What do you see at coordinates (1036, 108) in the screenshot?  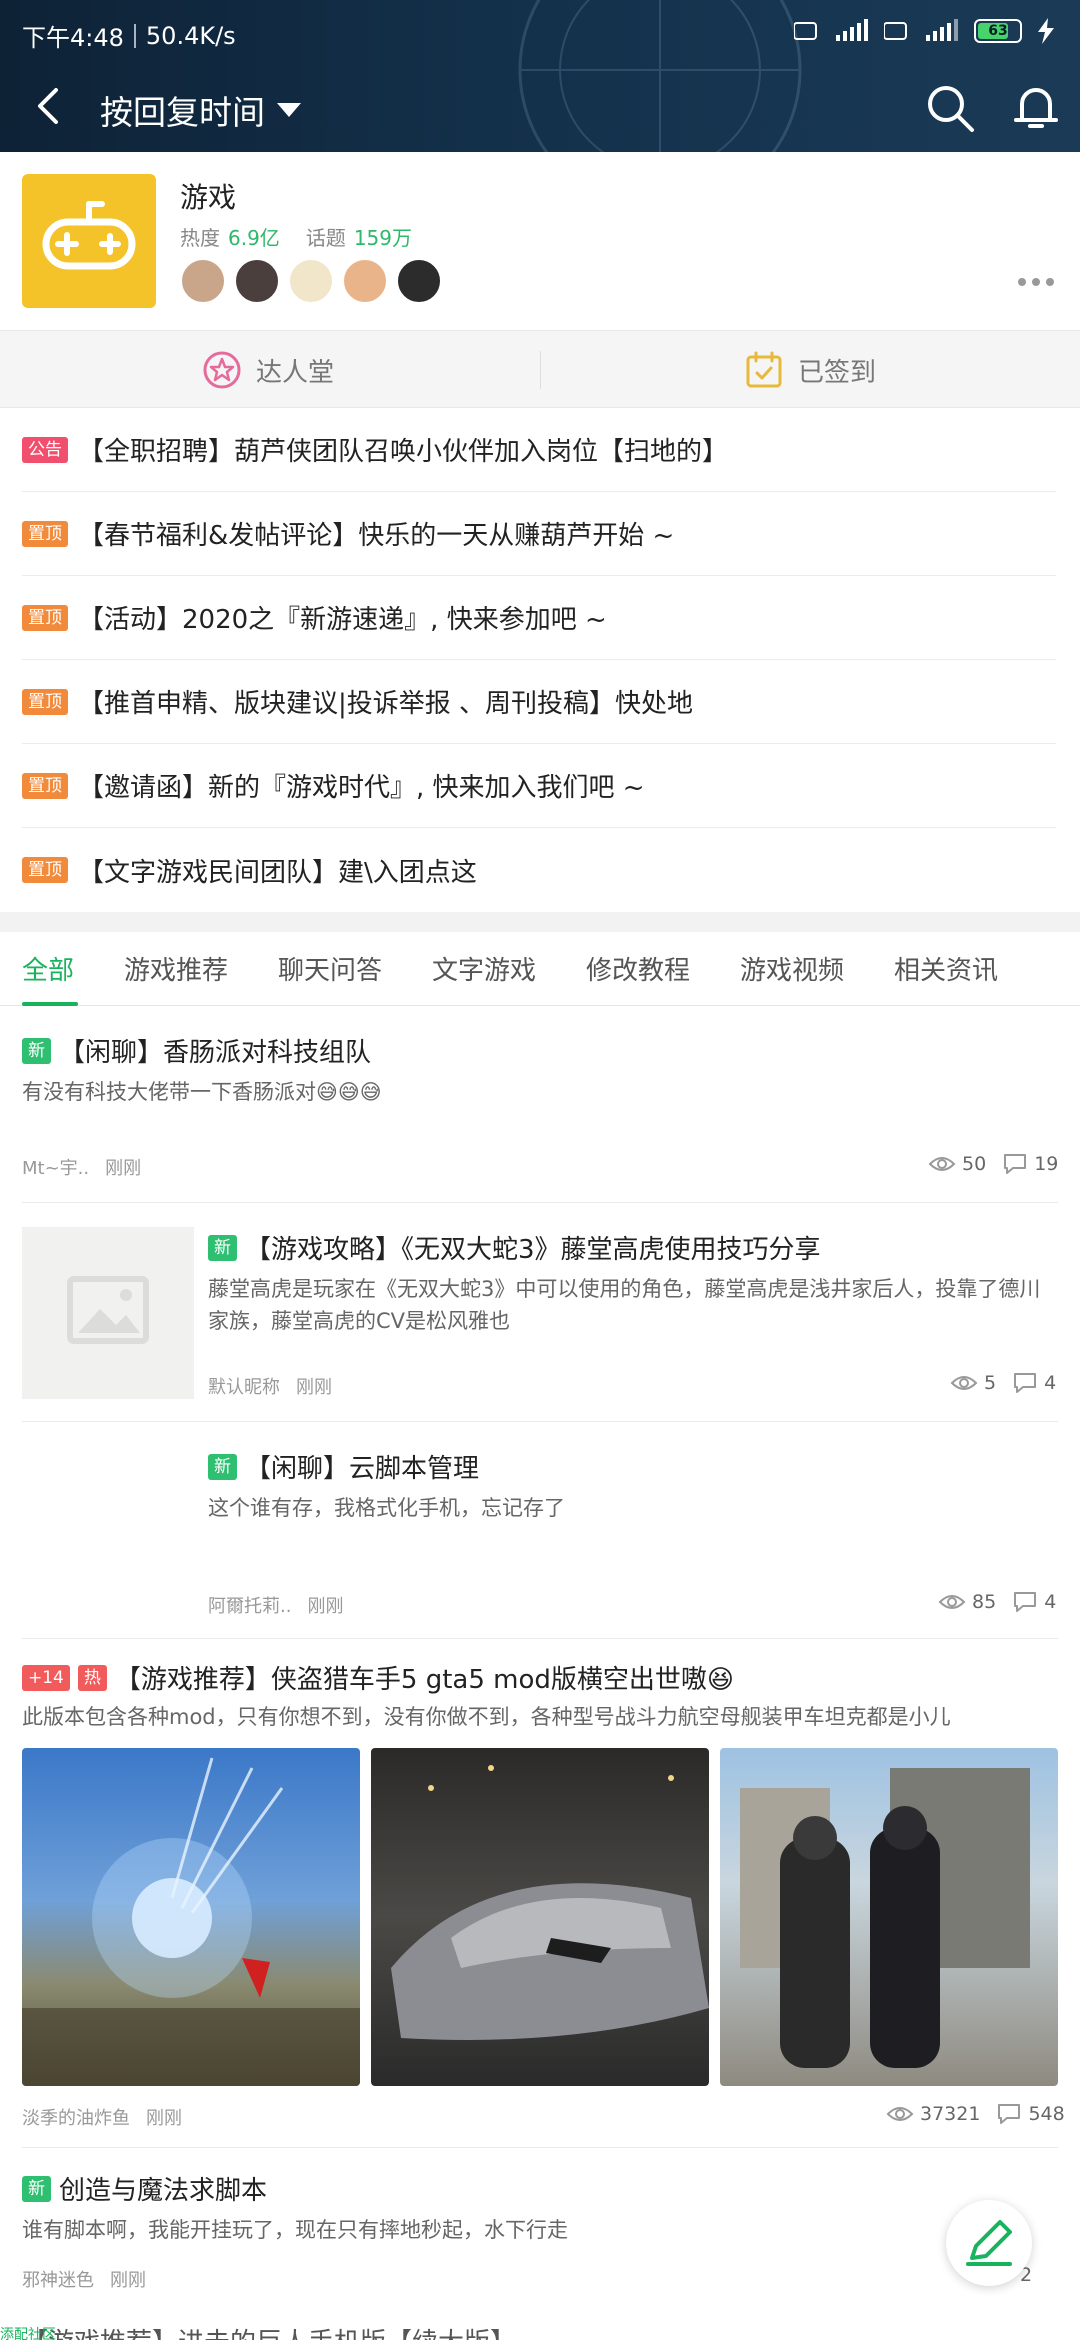 I see `bell-icon` at bounding box center [1036, 108].